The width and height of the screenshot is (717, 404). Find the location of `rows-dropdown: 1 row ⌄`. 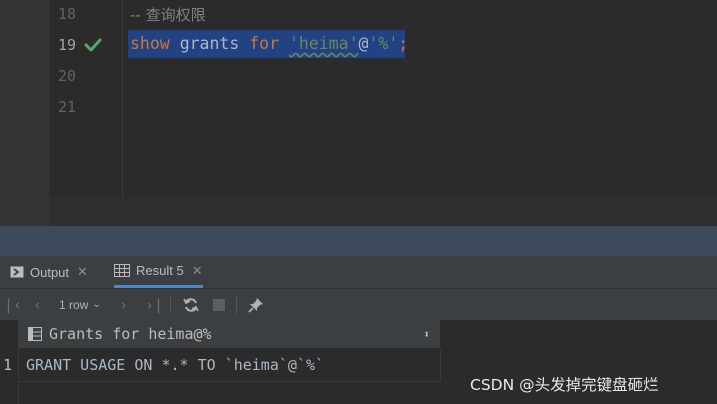

rows-dropdown: 1 row ⌄ is located at coordinates (80, 304).